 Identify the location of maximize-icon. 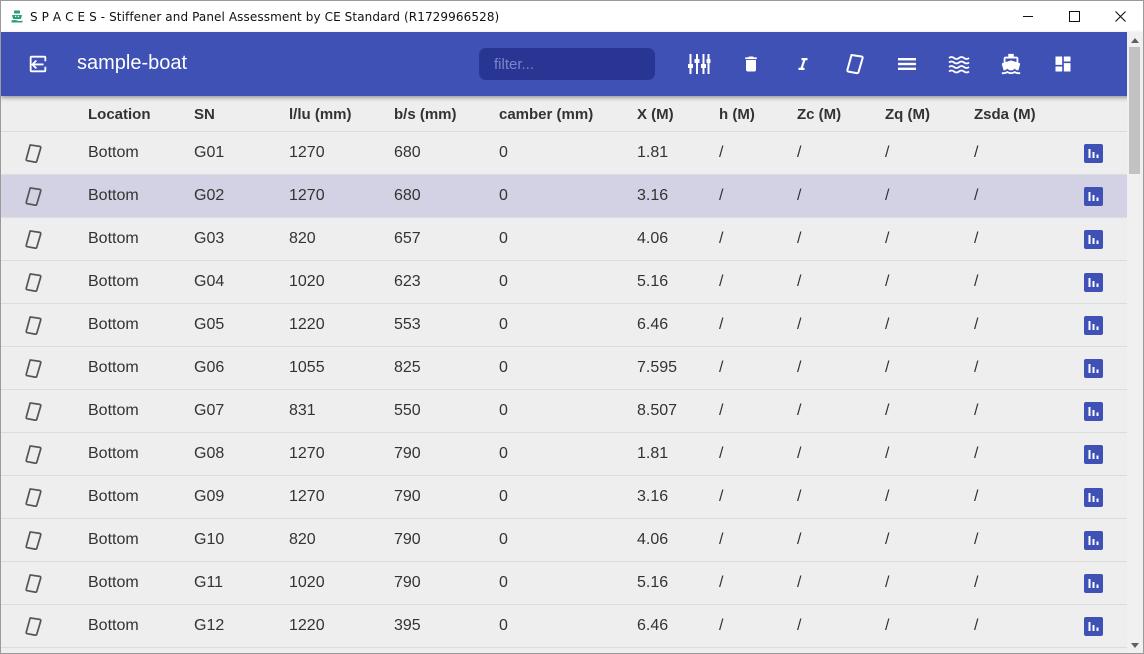
(1074, 16).